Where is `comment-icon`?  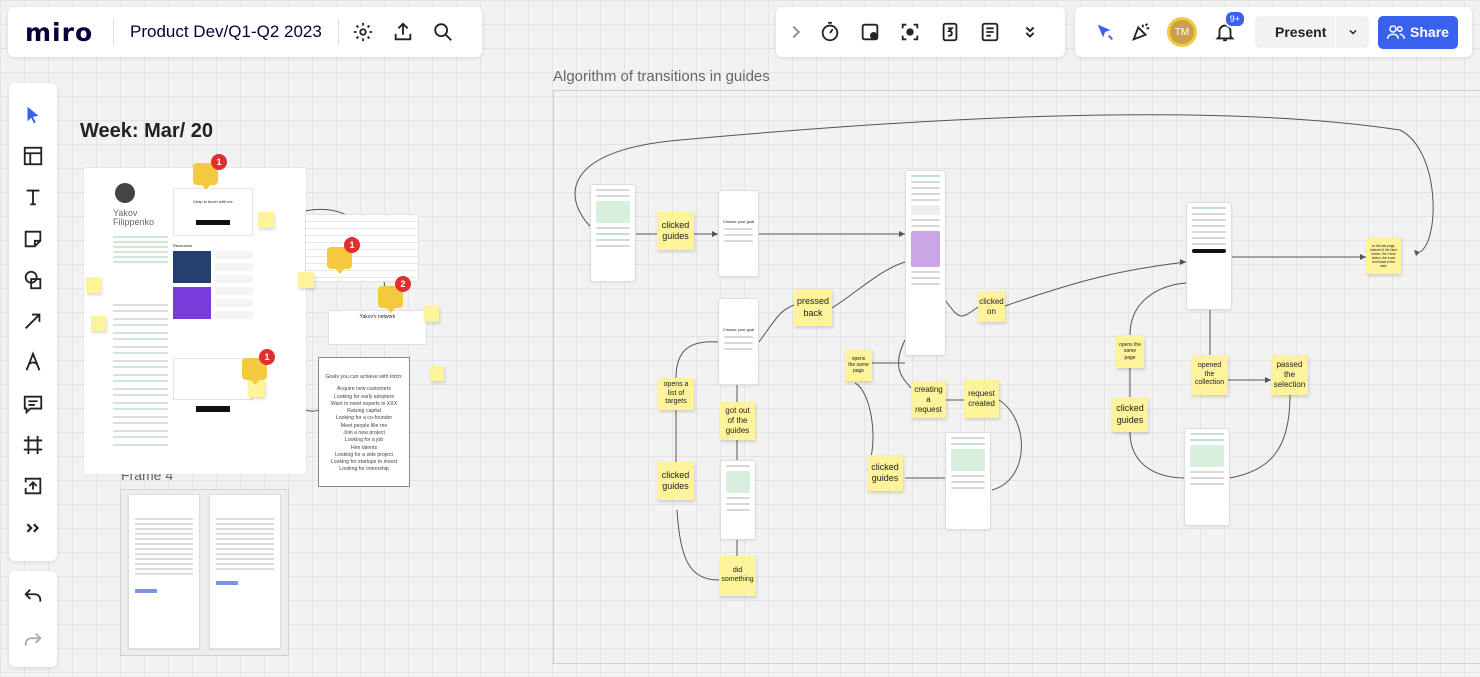 comment-icon is located at coordinates (33, 403).